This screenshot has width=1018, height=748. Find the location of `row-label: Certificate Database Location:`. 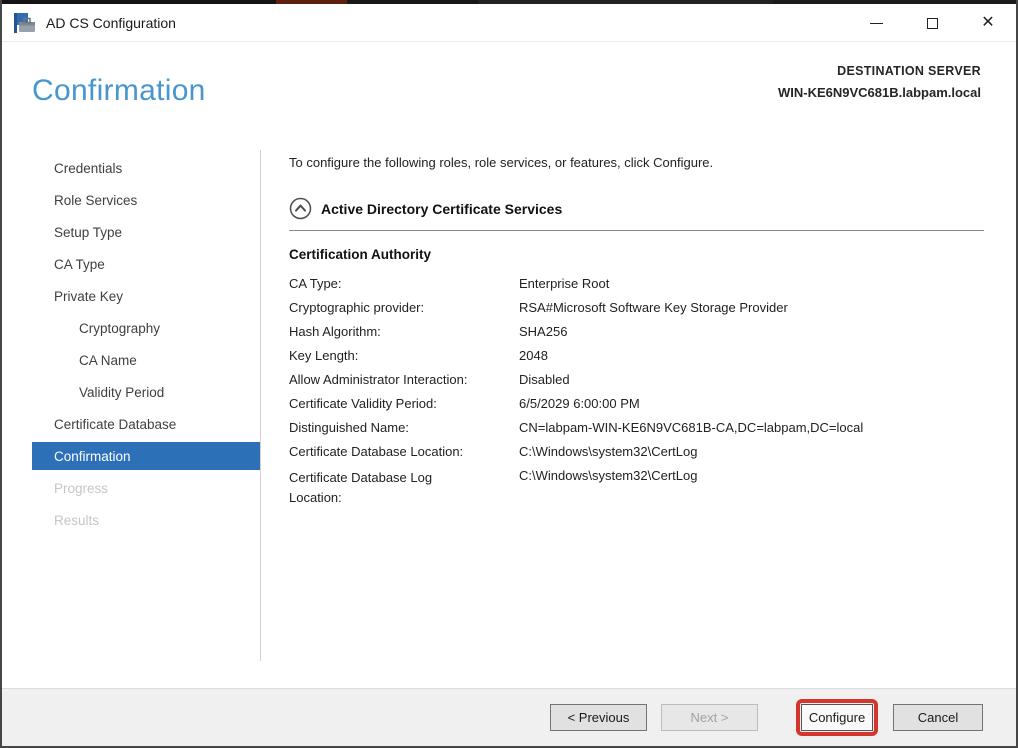

row-label: Certificate Database Location: is located at coordinates (376, 451).